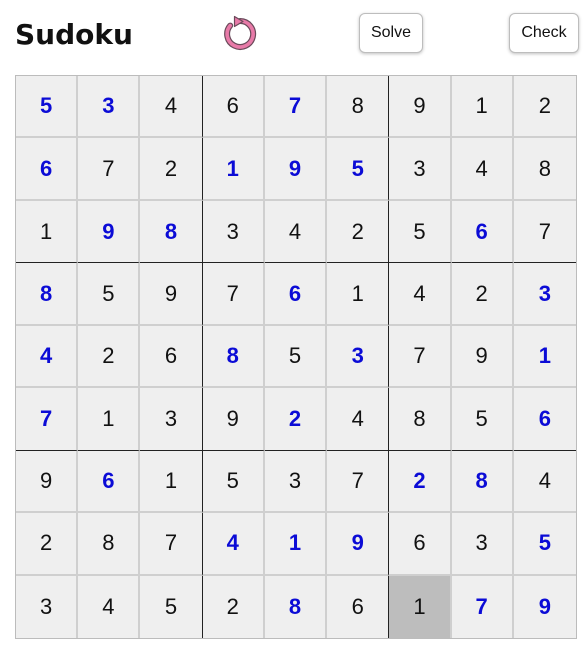 Image resolution: width=587 pixels, height=651 pixels. Describe the element at coordinates (74, 34) in the screenshot. I see `page-title: Sudoku` at that location.